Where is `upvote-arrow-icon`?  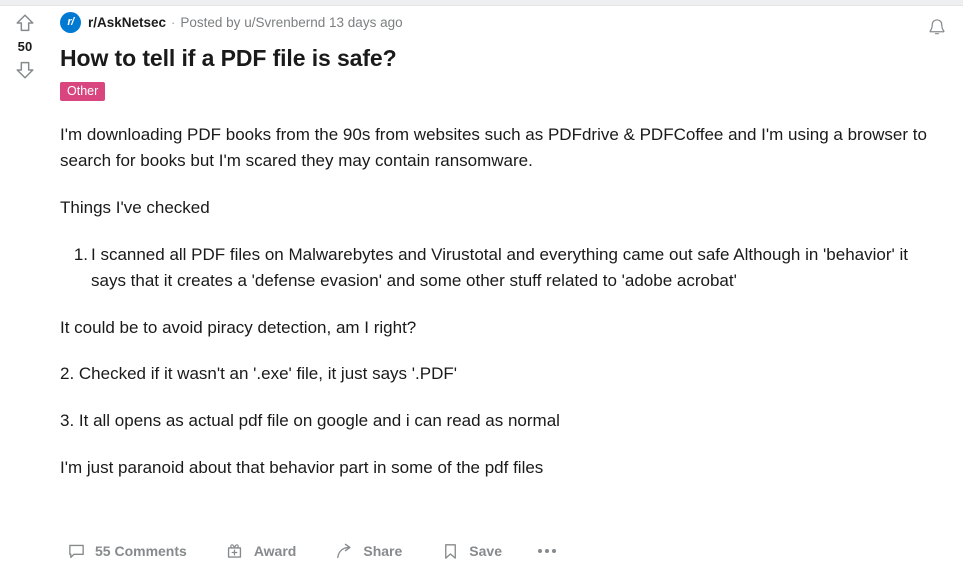
upvote-arrow-icon is located at coordinates (25, 23).